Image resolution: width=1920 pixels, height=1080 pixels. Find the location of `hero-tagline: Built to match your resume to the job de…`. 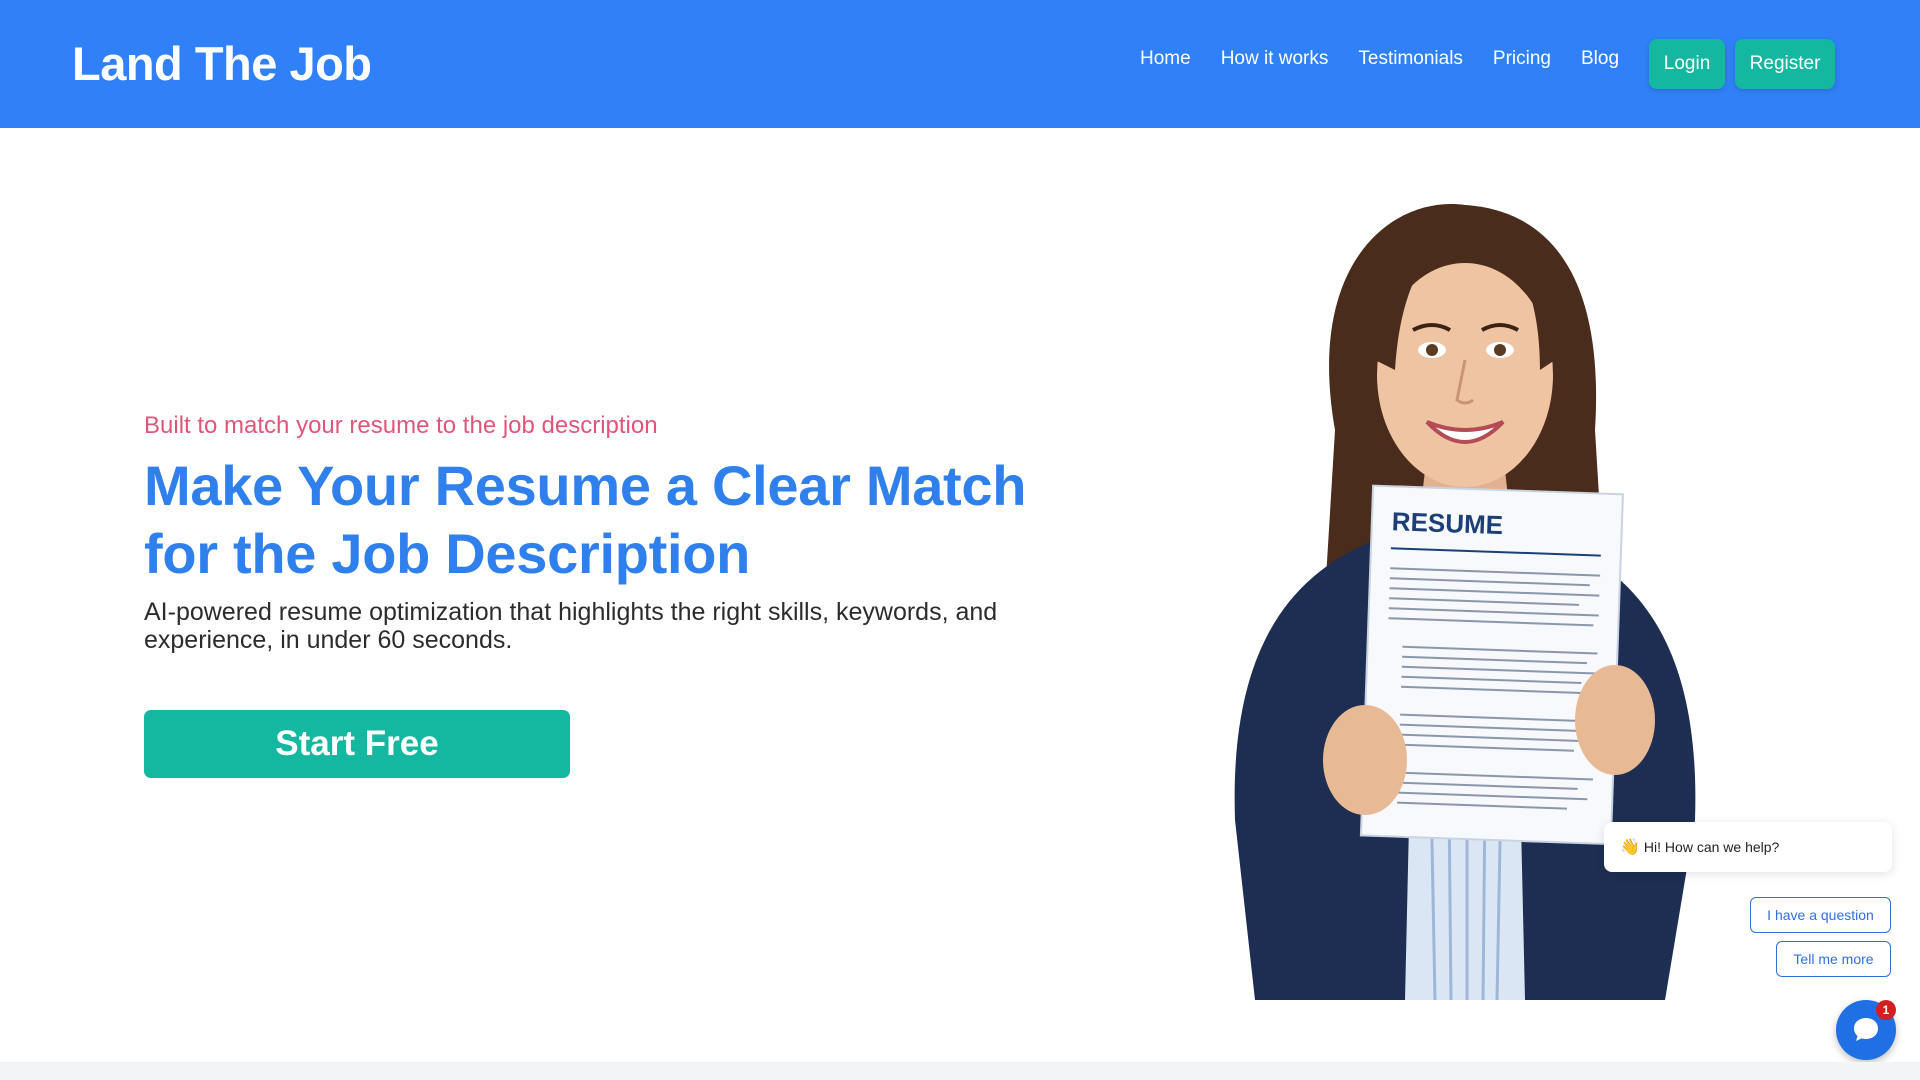

hero-tagline: Built to match your resume to the job de… is located at coordinates (401, 425).